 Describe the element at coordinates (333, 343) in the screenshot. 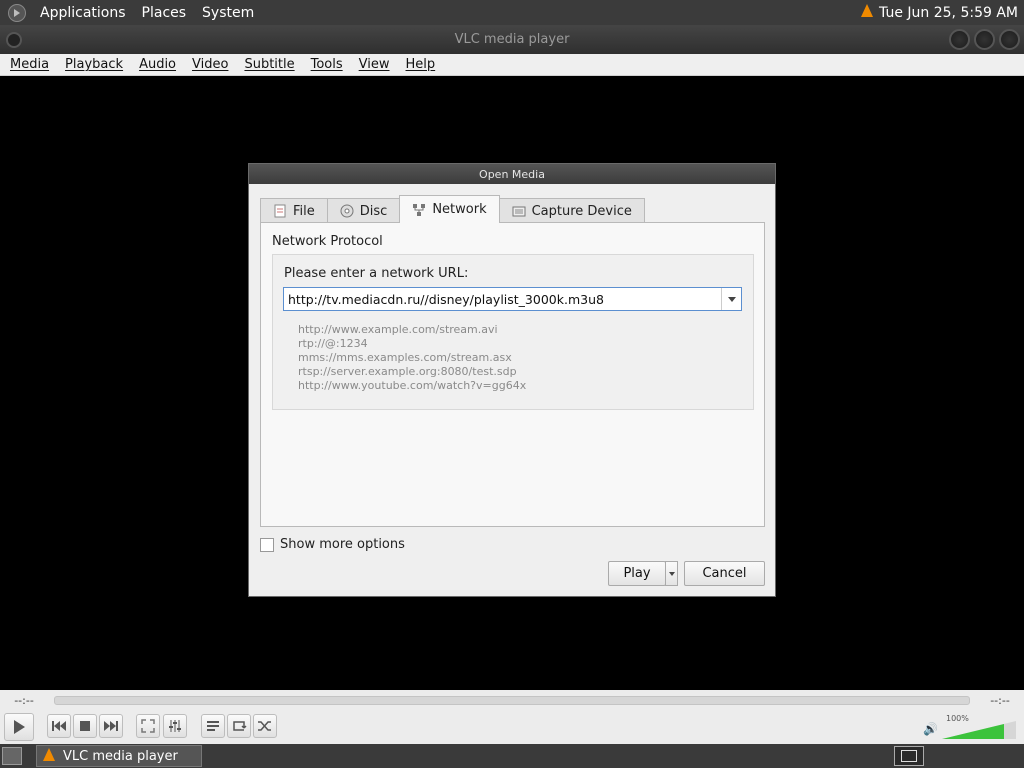

I see `example-line: rtp://@:1234` at that location.